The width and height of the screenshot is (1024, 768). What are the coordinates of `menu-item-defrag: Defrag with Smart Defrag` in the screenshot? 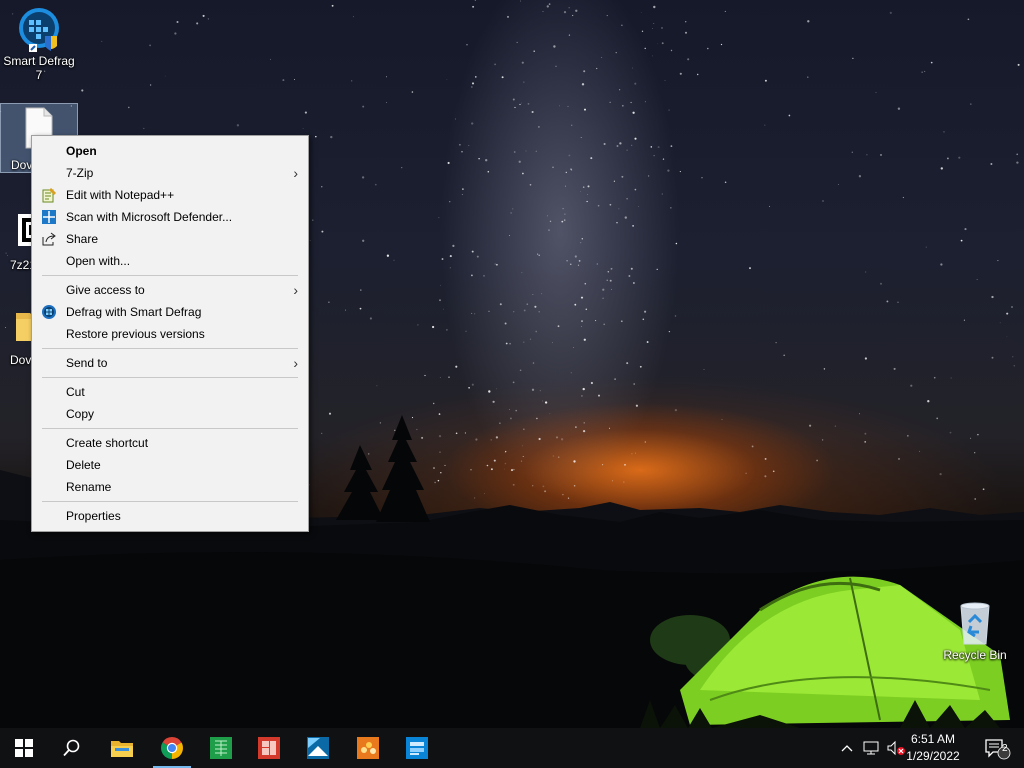 It's located at (170, 312).